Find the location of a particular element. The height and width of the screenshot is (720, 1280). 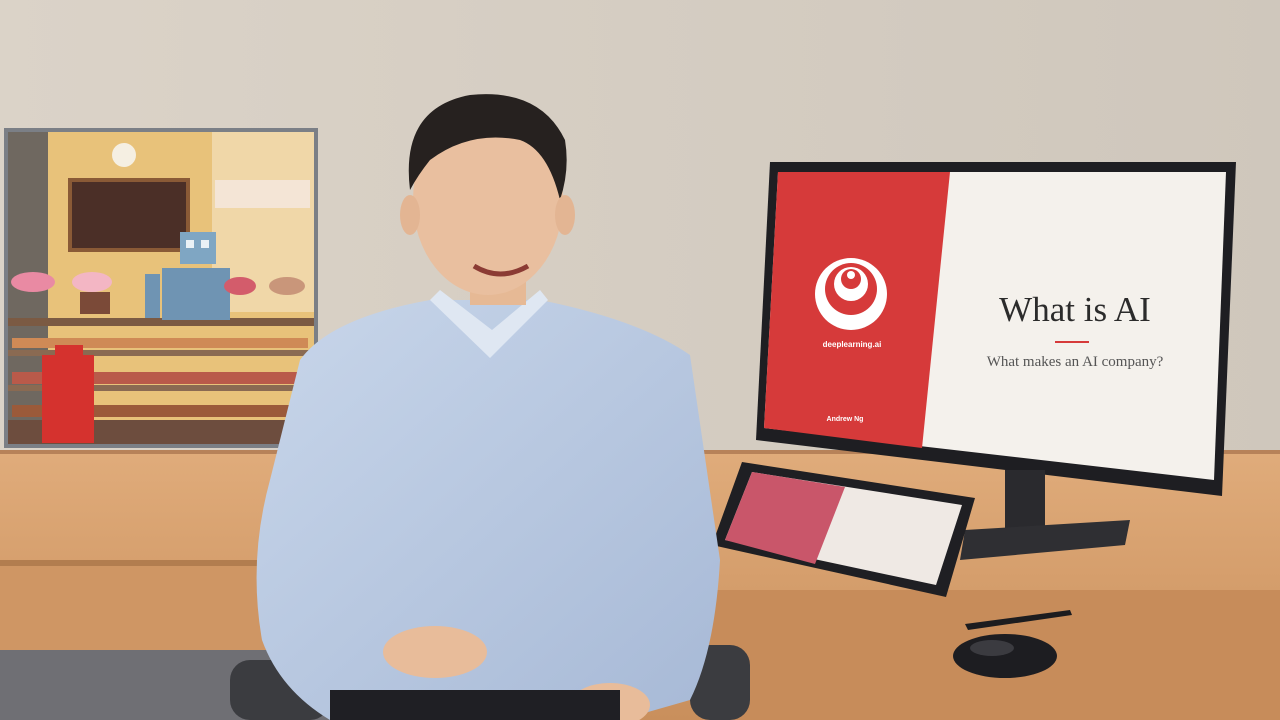

deeplearning-logo is located at coordinates (851, 294).